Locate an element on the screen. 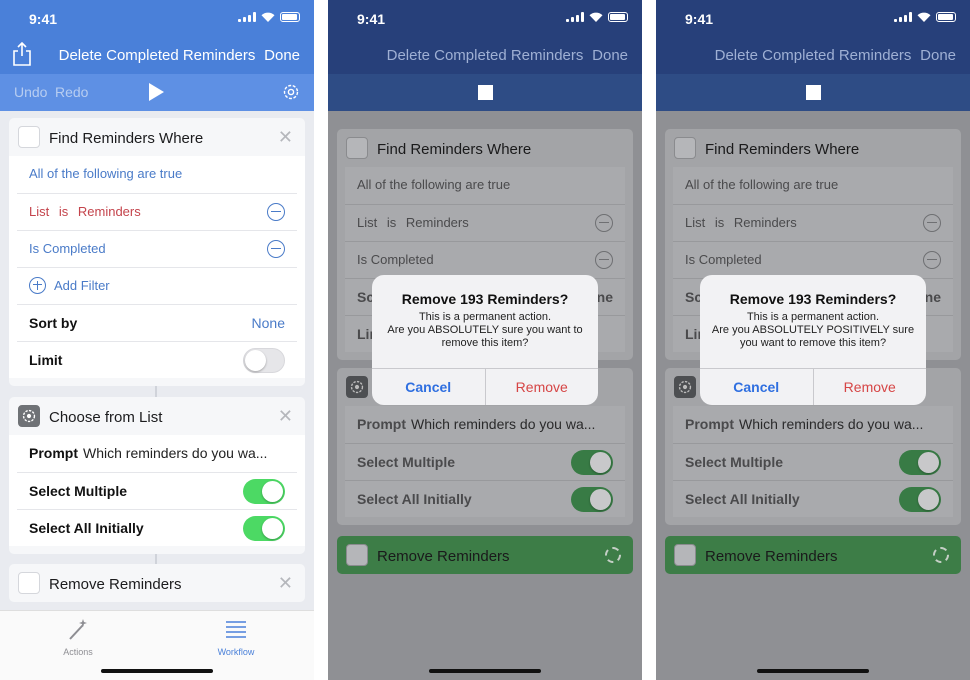 The height and width of the screenshot is (680, 970). limit-row: Limit is located at coordinates (157, 359).